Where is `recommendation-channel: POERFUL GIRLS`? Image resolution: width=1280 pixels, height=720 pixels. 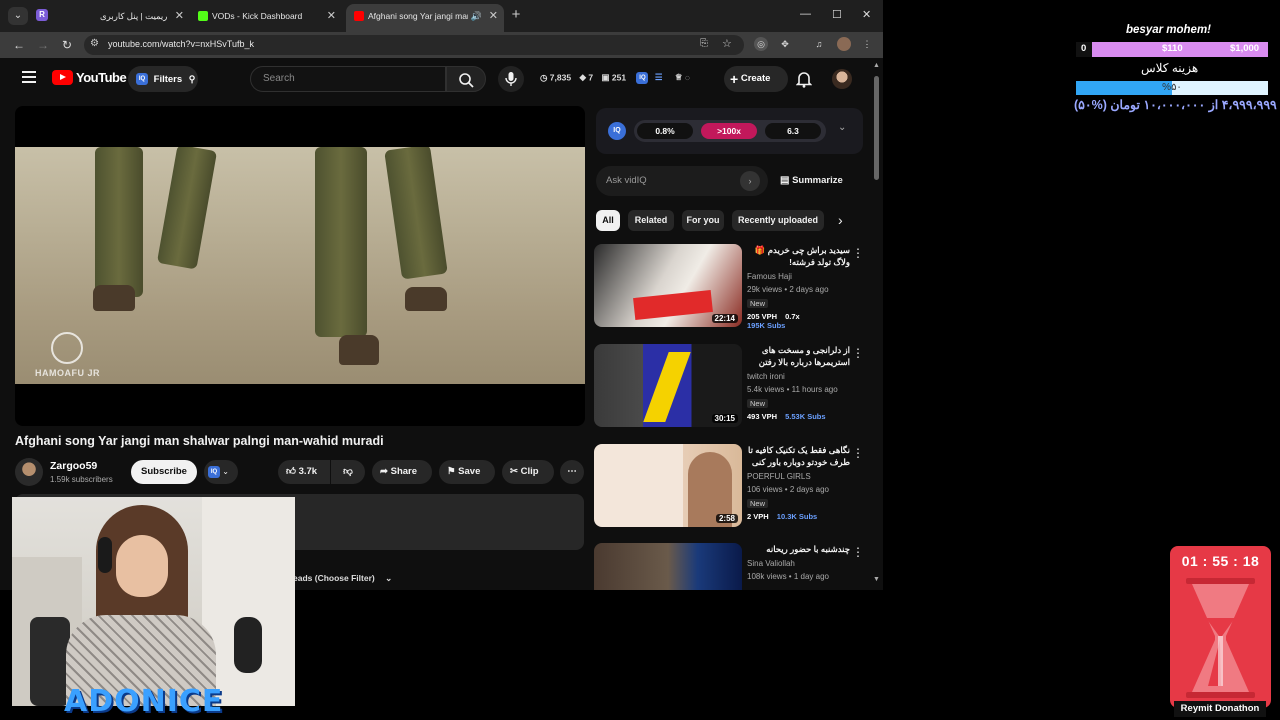
recommendation-channel: POERFUL GIRLS is located at coordinates (779, 476).